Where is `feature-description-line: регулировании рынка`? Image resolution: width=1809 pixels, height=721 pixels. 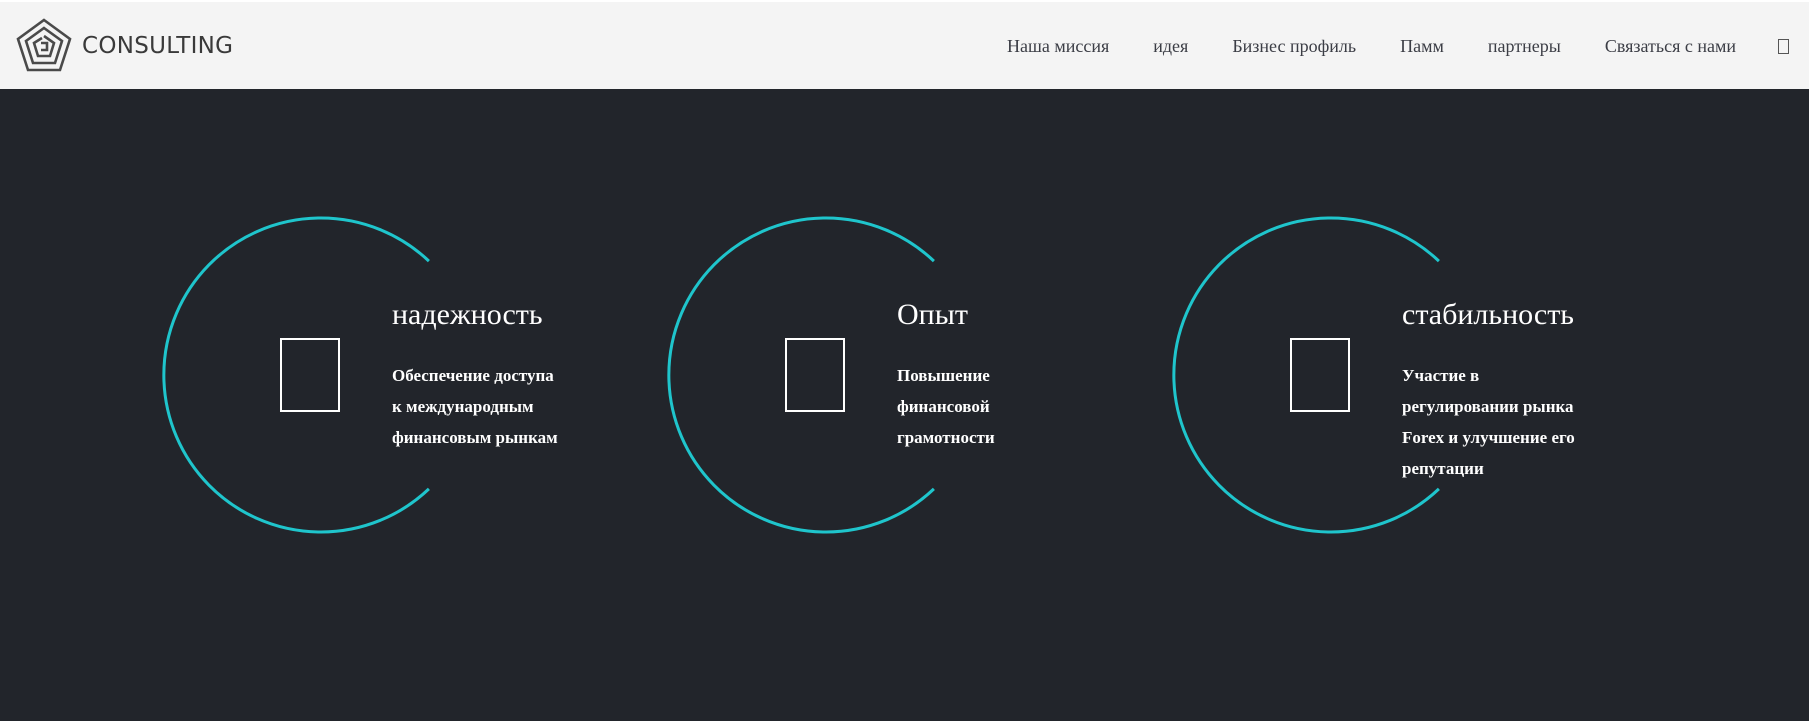 feature-description-line: регулировании рынка is located at coordinates (1488, 406).